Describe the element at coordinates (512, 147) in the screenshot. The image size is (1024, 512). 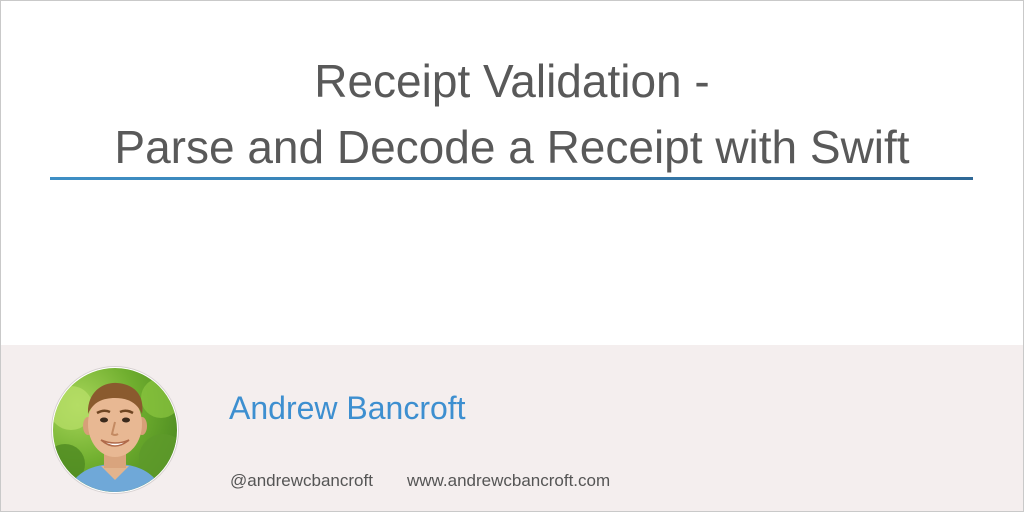
I see `title-line-2: Parse and Decode a Receipt with Swift` at that location.